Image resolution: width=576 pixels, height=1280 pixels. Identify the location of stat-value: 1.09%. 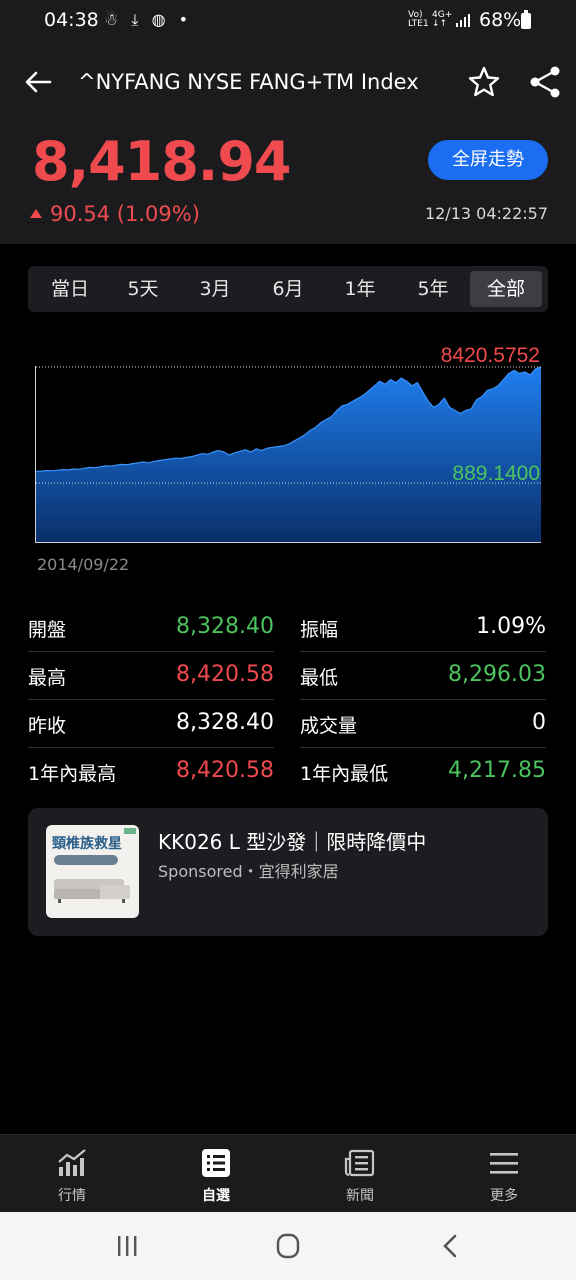
(511, 626).